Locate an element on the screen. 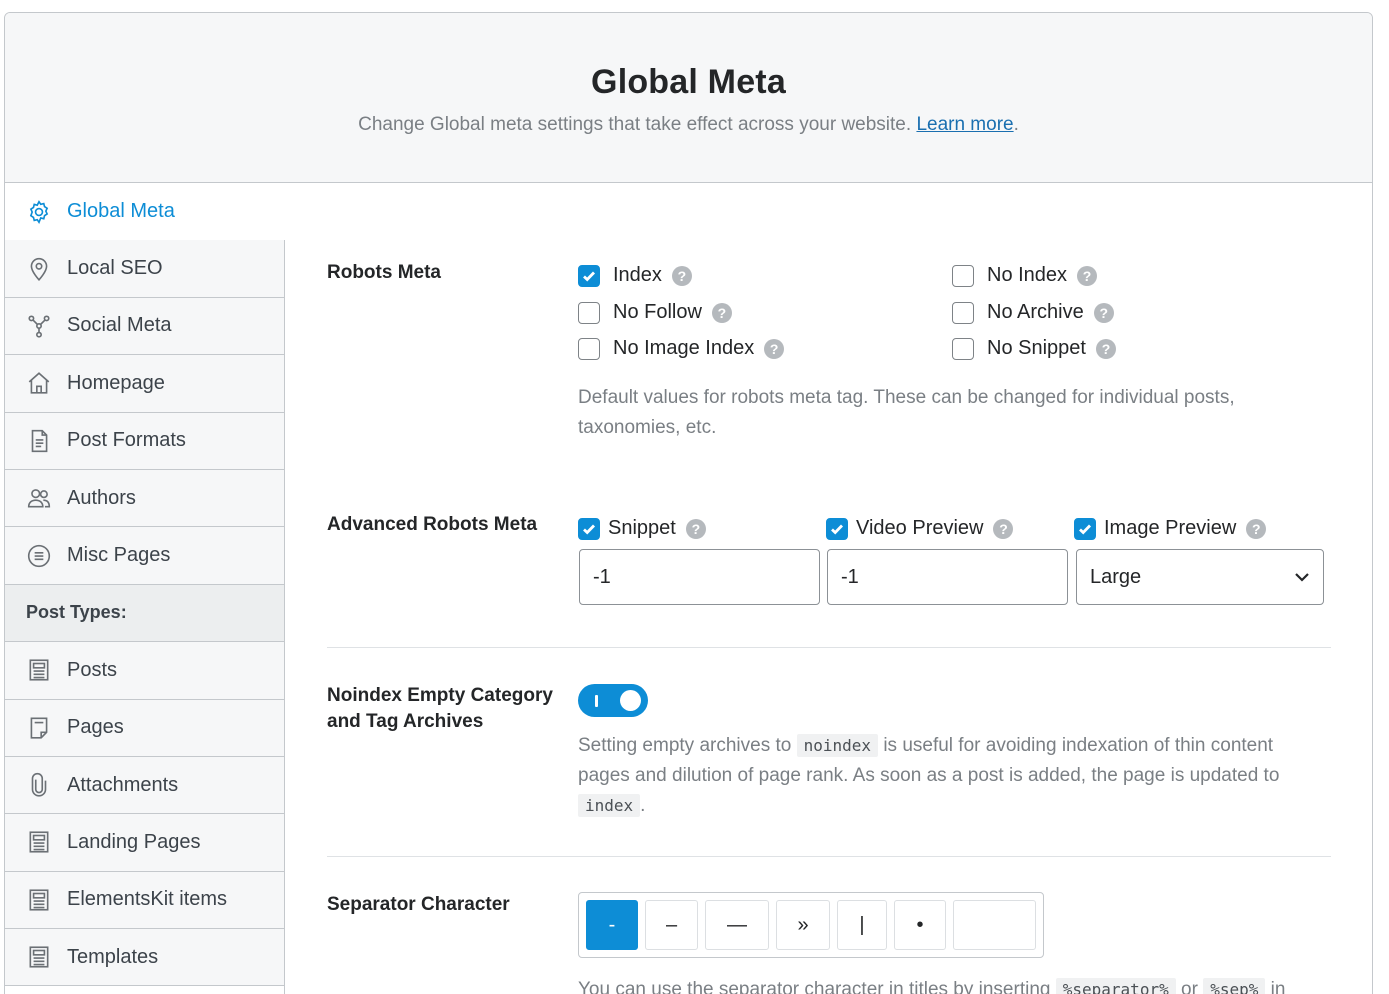 This screenshot has width=1389, height=994. separator-desc-end: in is located at coordinates (1278, 986).